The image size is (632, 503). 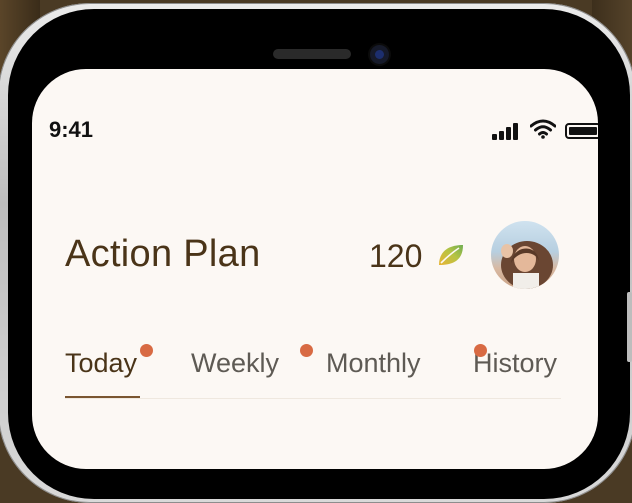 What do you see at coordinates (629, 327) in the screenshot?
I see `side-button` at bounding box center [629, 327].